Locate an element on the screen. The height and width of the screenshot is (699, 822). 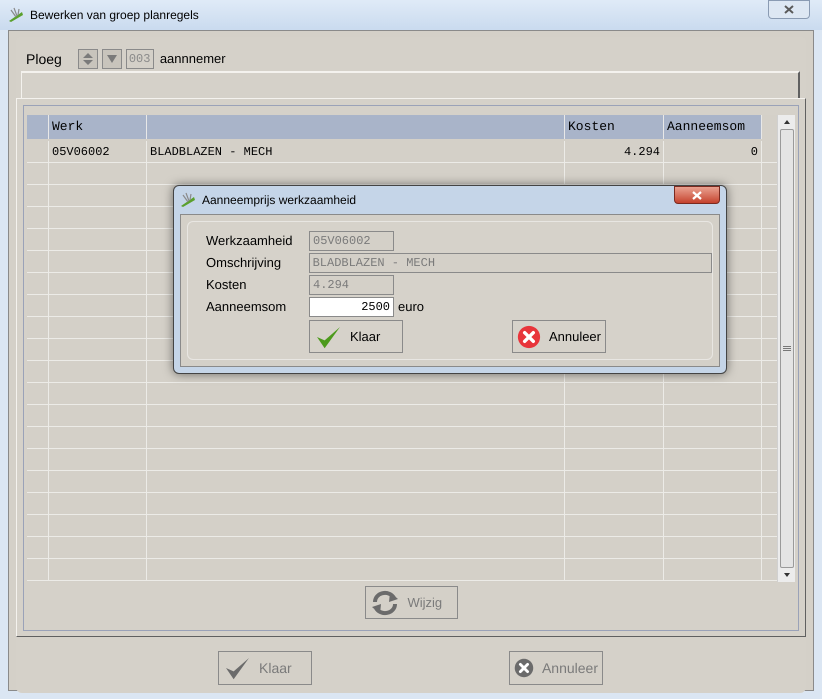
down-arrow-icon is located at coordinates (112, 59).